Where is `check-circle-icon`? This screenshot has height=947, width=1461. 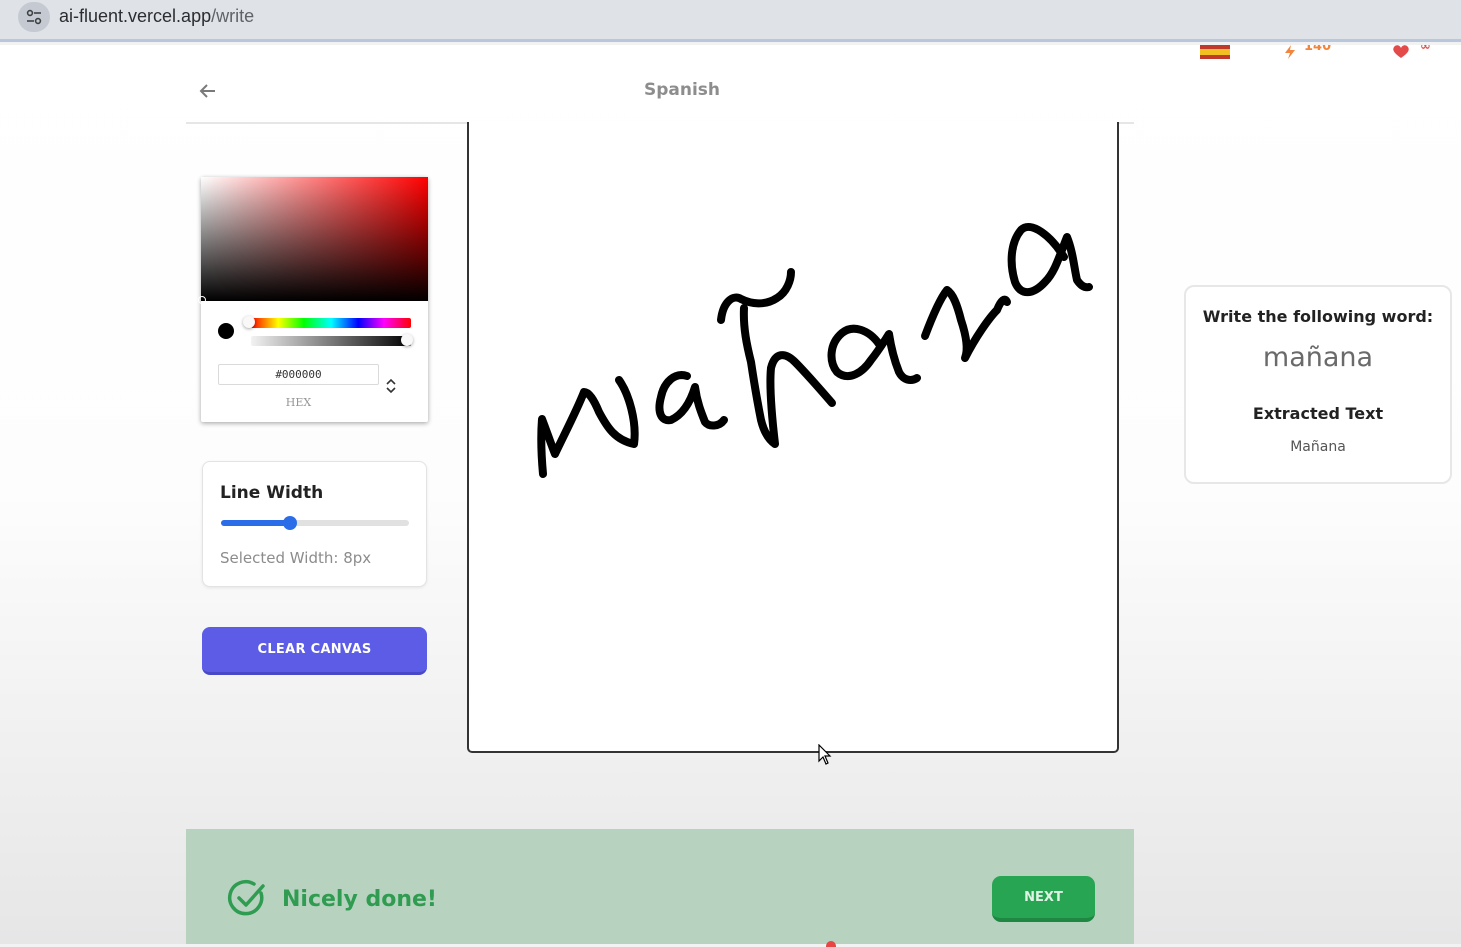
check-circle-icon is located at coordinates (246, 897).